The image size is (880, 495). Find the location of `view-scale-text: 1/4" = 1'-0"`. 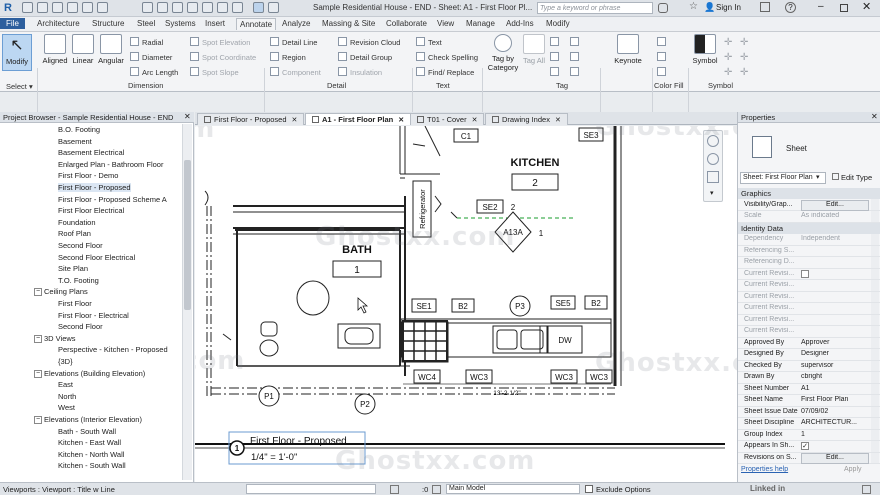

view-scale-text: 1/4" = 1'-0" is located at coordinates (274, 457).